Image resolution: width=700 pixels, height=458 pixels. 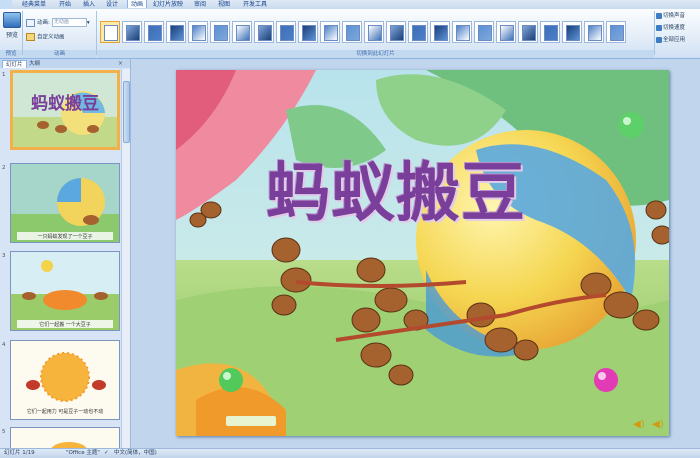 I want to click on tab-view: 视图, so click(x=224, y=4).